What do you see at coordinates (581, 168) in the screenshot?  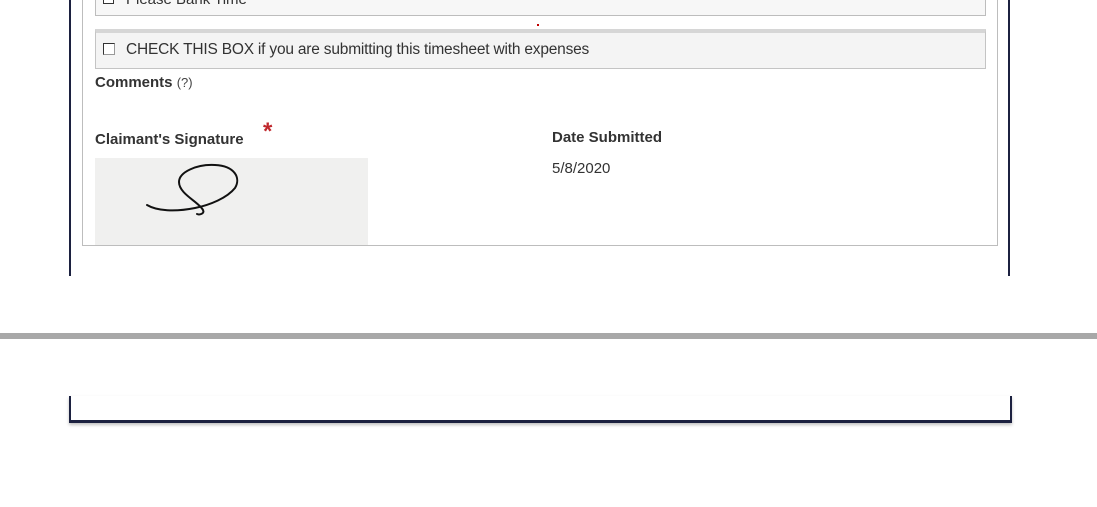 I see `date-submitted-value: 5/8/2020` at bounding box center [581, 168].